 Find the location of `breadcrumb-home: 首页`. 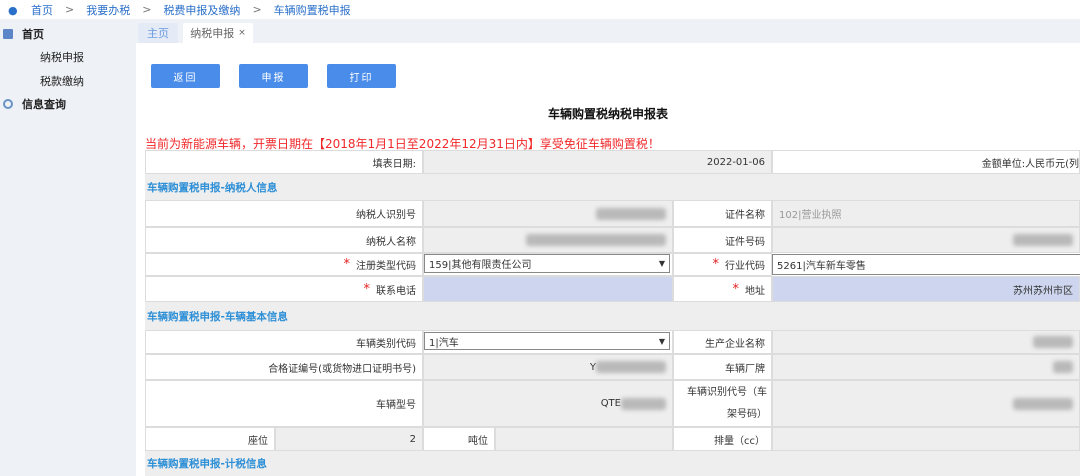

breadcrumb-home: 首页 is located at coordinates (42, 10).